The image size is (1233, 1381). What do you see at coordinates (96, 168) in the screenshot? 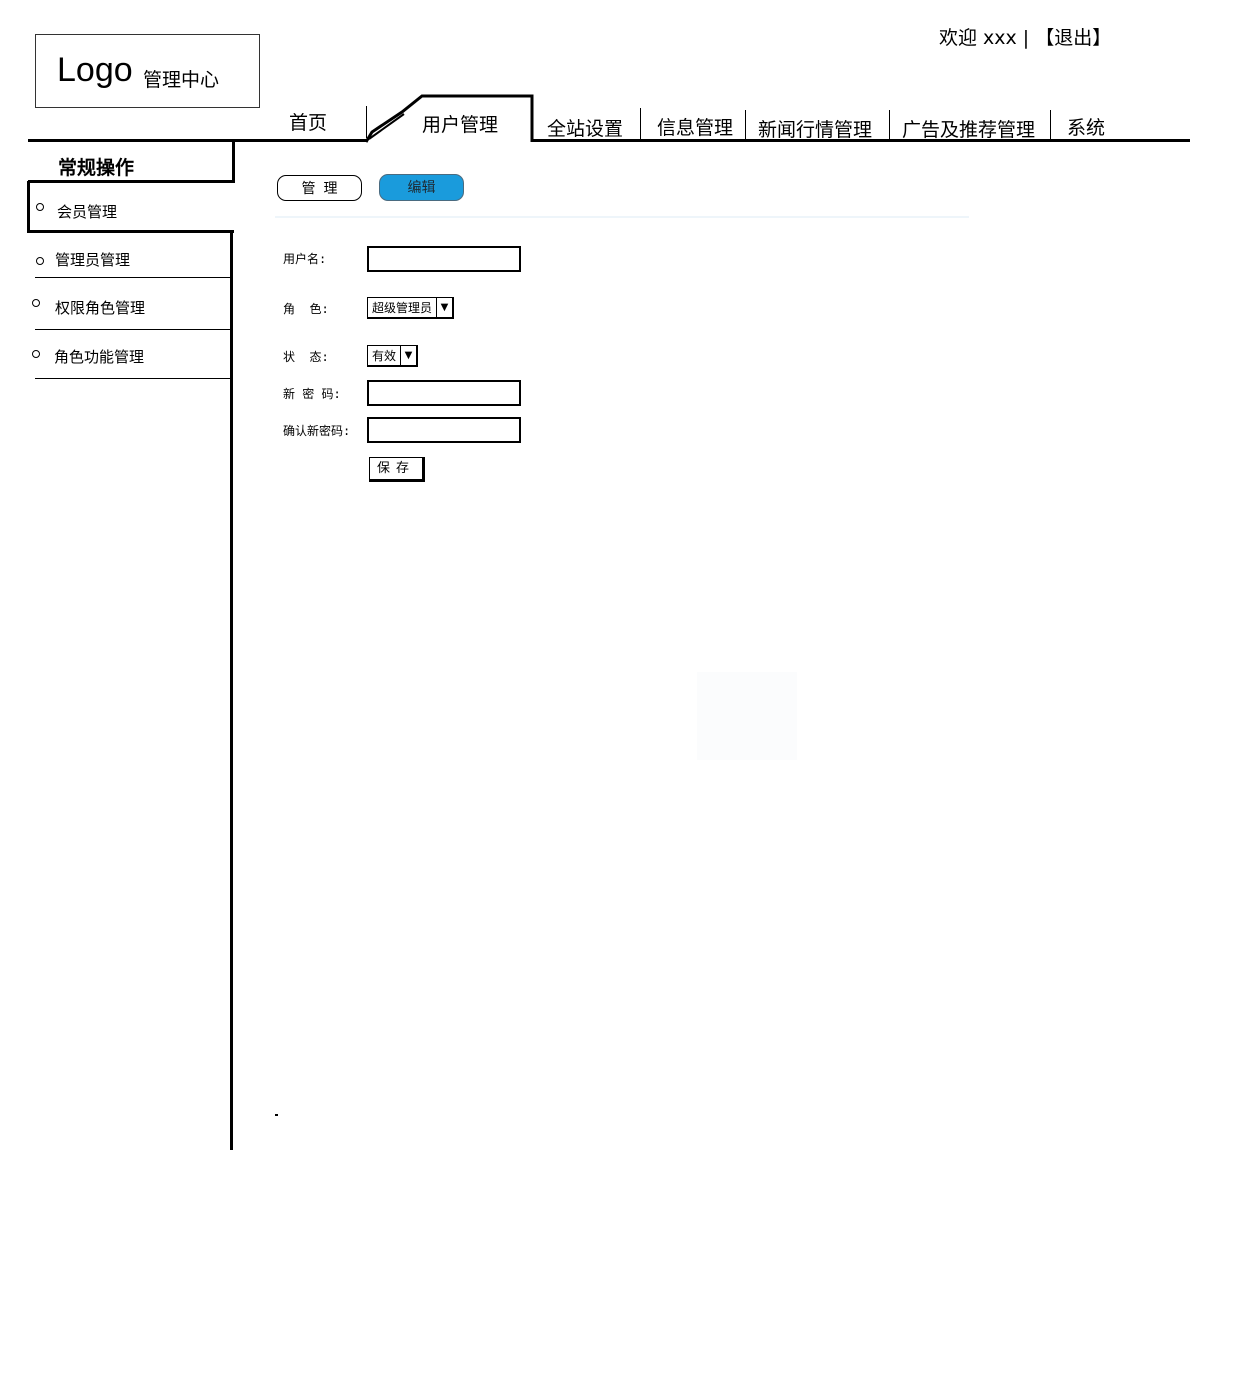
I see `sidebar-title: 常规操作` at bounding box center [96, 168].